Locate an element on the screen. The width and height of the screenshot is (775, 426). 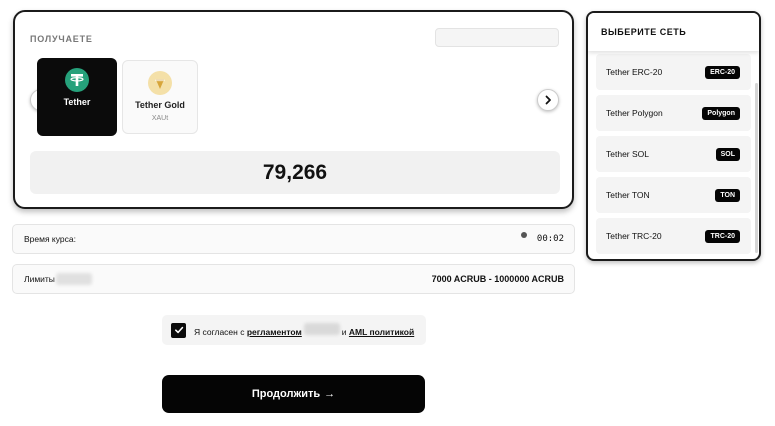
limits-label-group: Лимиты is located at coordinates (58, 279).